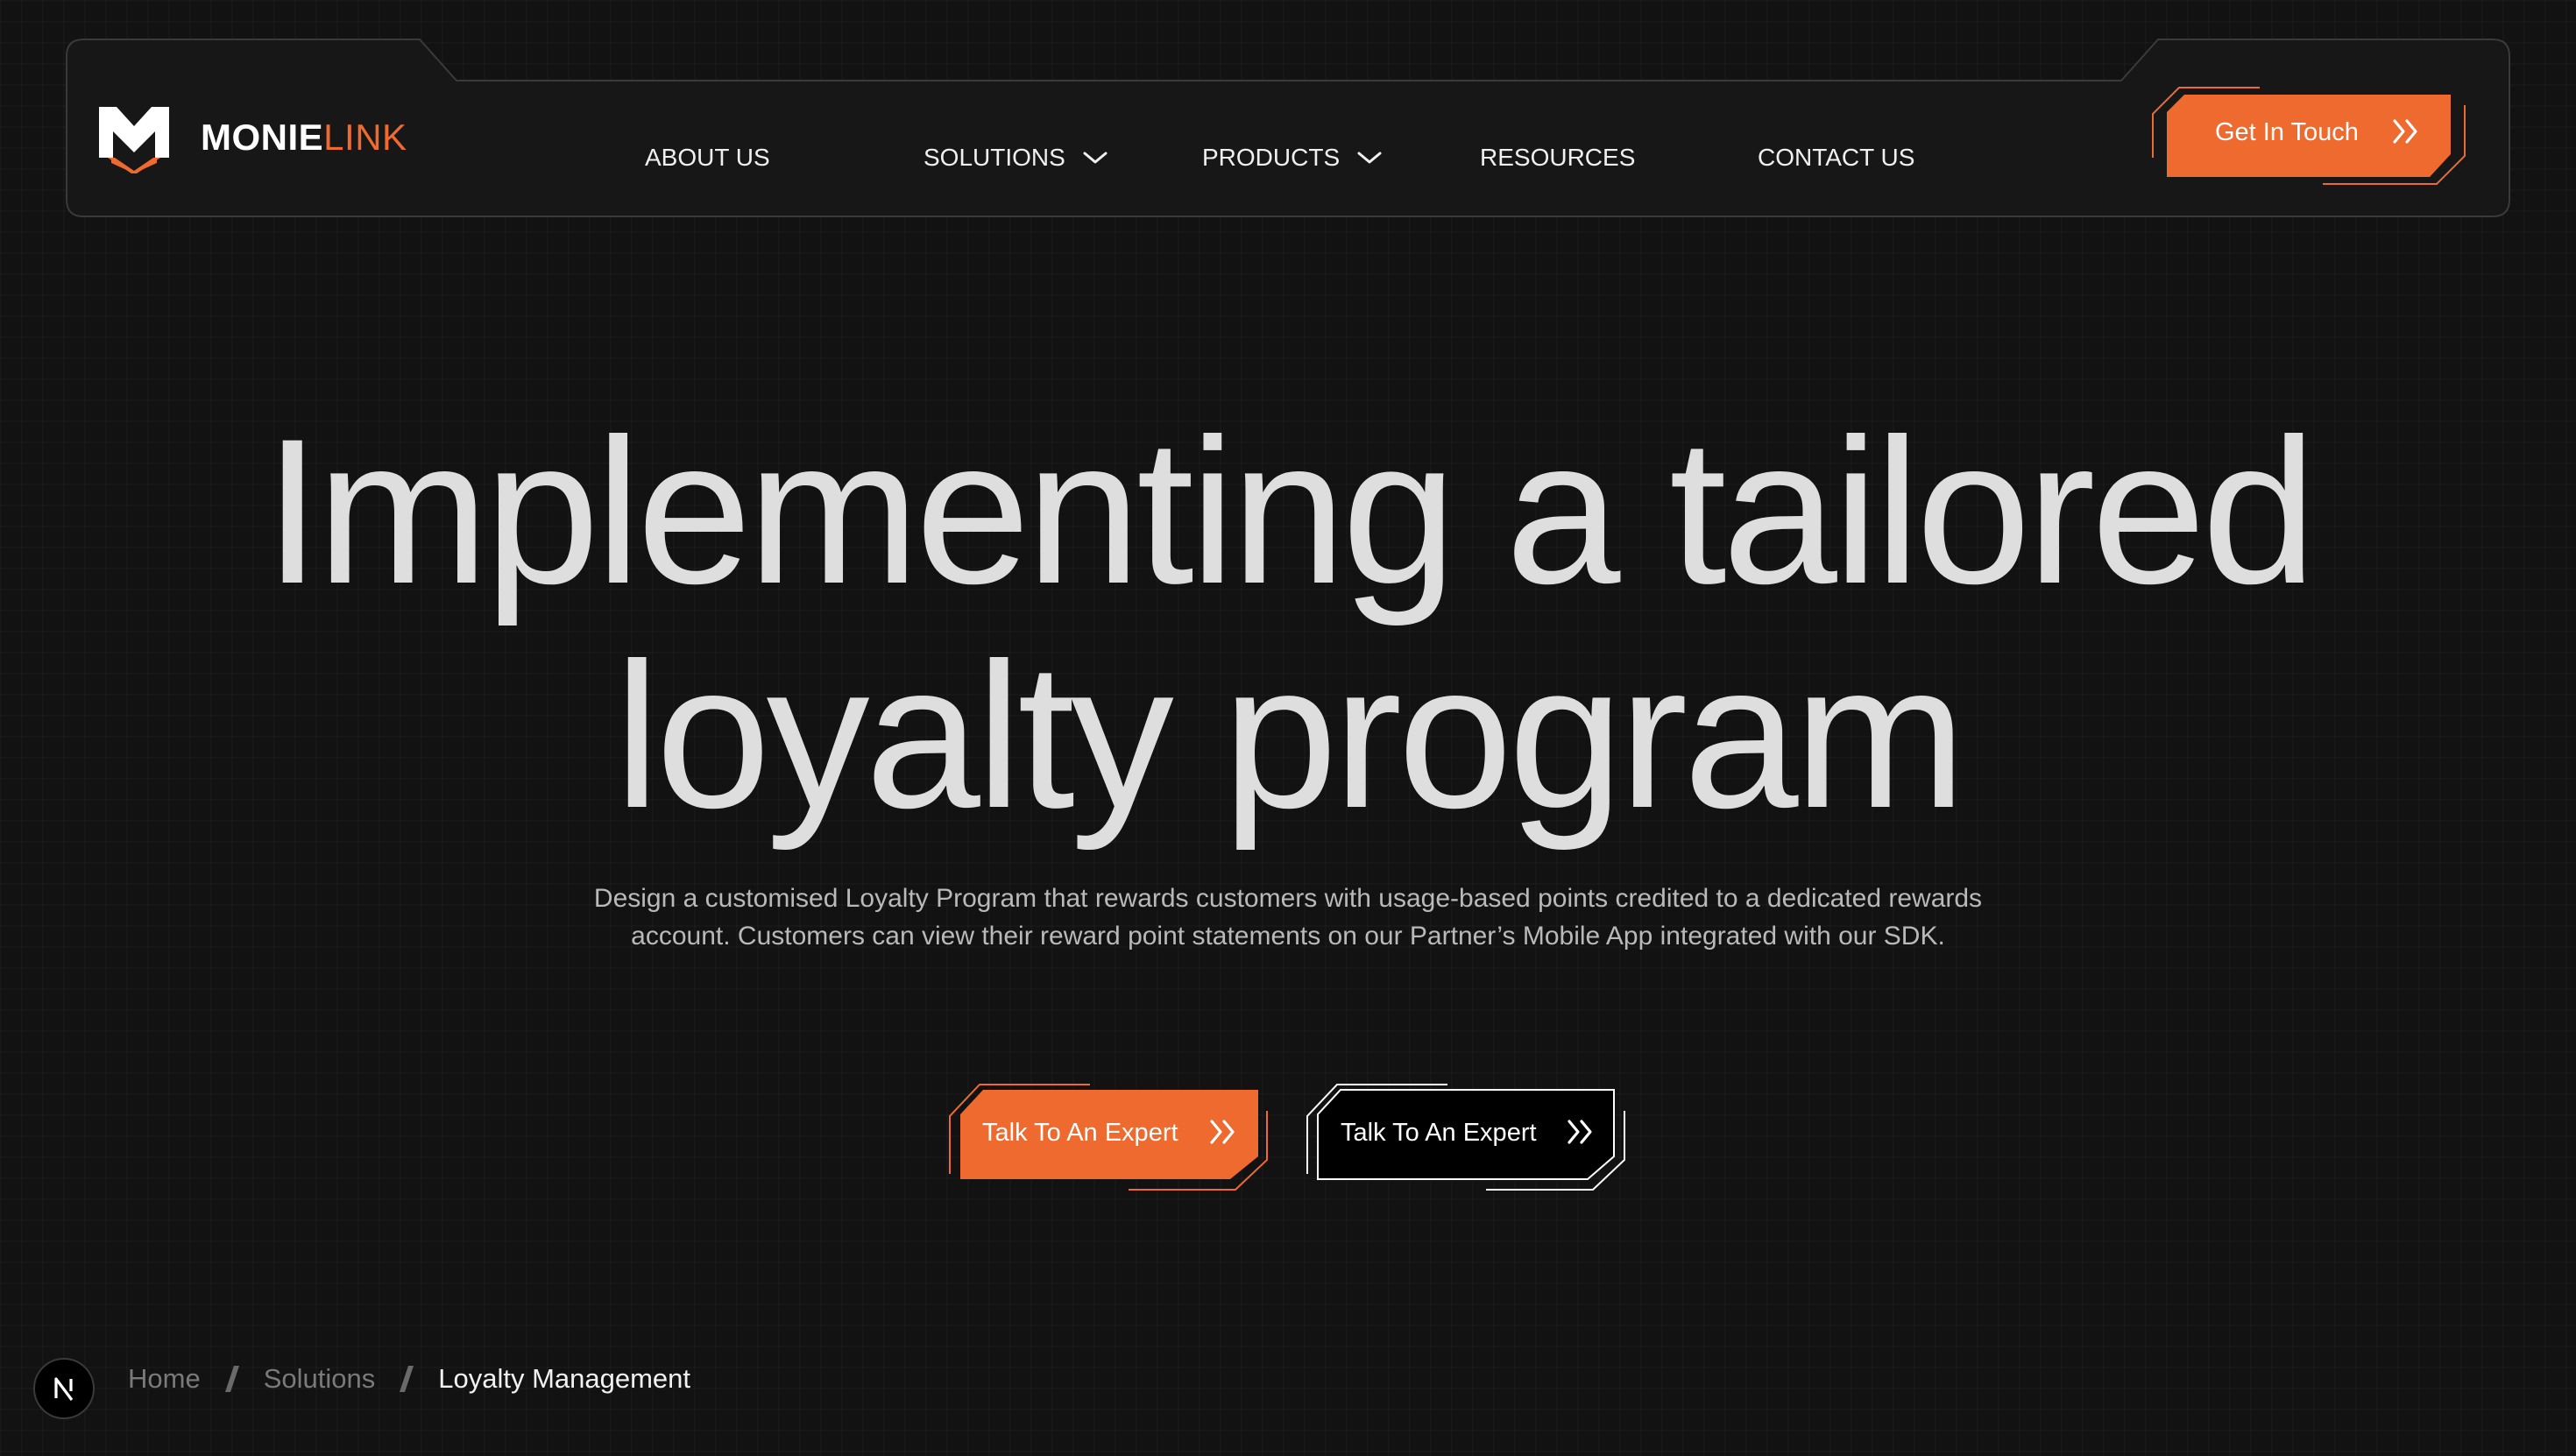 This screenshot has height=1456, width=2576. What do you see at coordinates (994, 157) in the screenshot?
I see `nav-item-label: SOLUTIONS` at bounding box center [994, 157].